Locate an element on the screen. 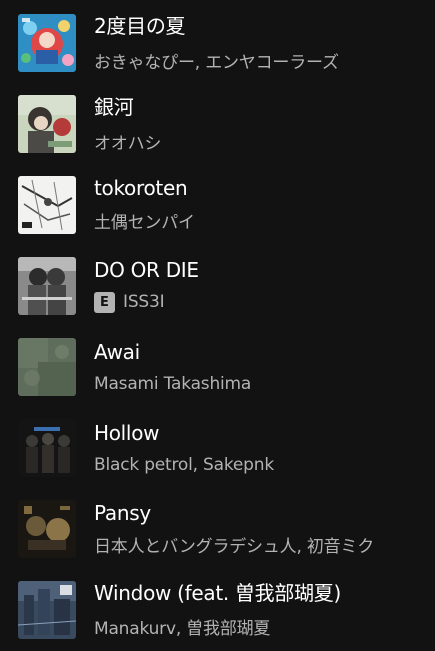 Image resolution: width=435 pixels, height=651 pixels. track-artists: オオハシ is located at coordinates (127, 141).